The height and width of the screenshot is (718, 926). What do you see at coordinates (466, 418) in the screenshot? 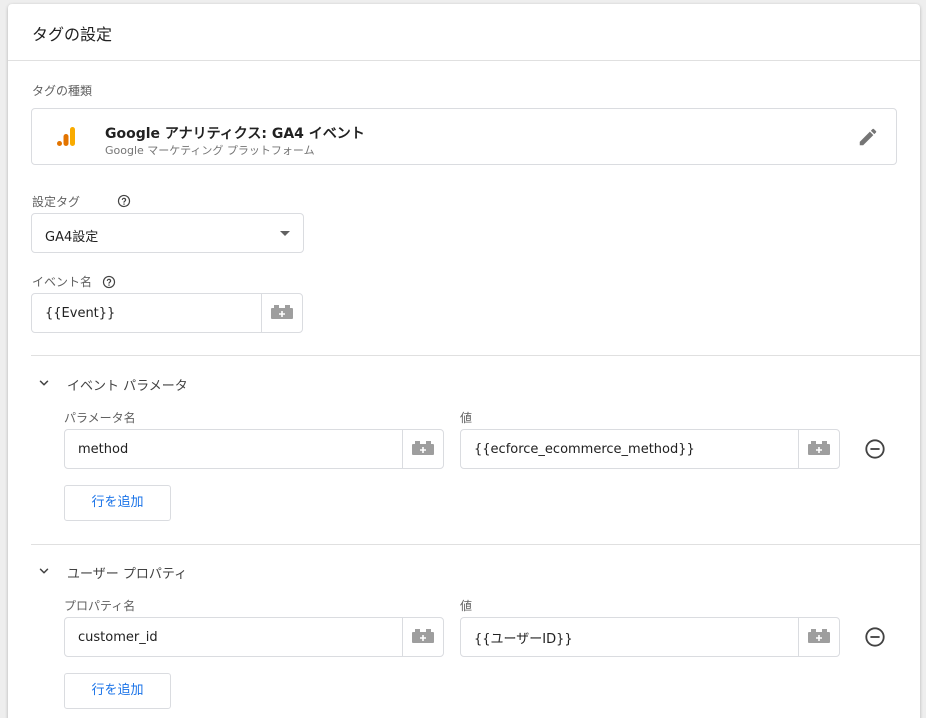
I see `param-value-header: 値` at bounding box center [466, 418].